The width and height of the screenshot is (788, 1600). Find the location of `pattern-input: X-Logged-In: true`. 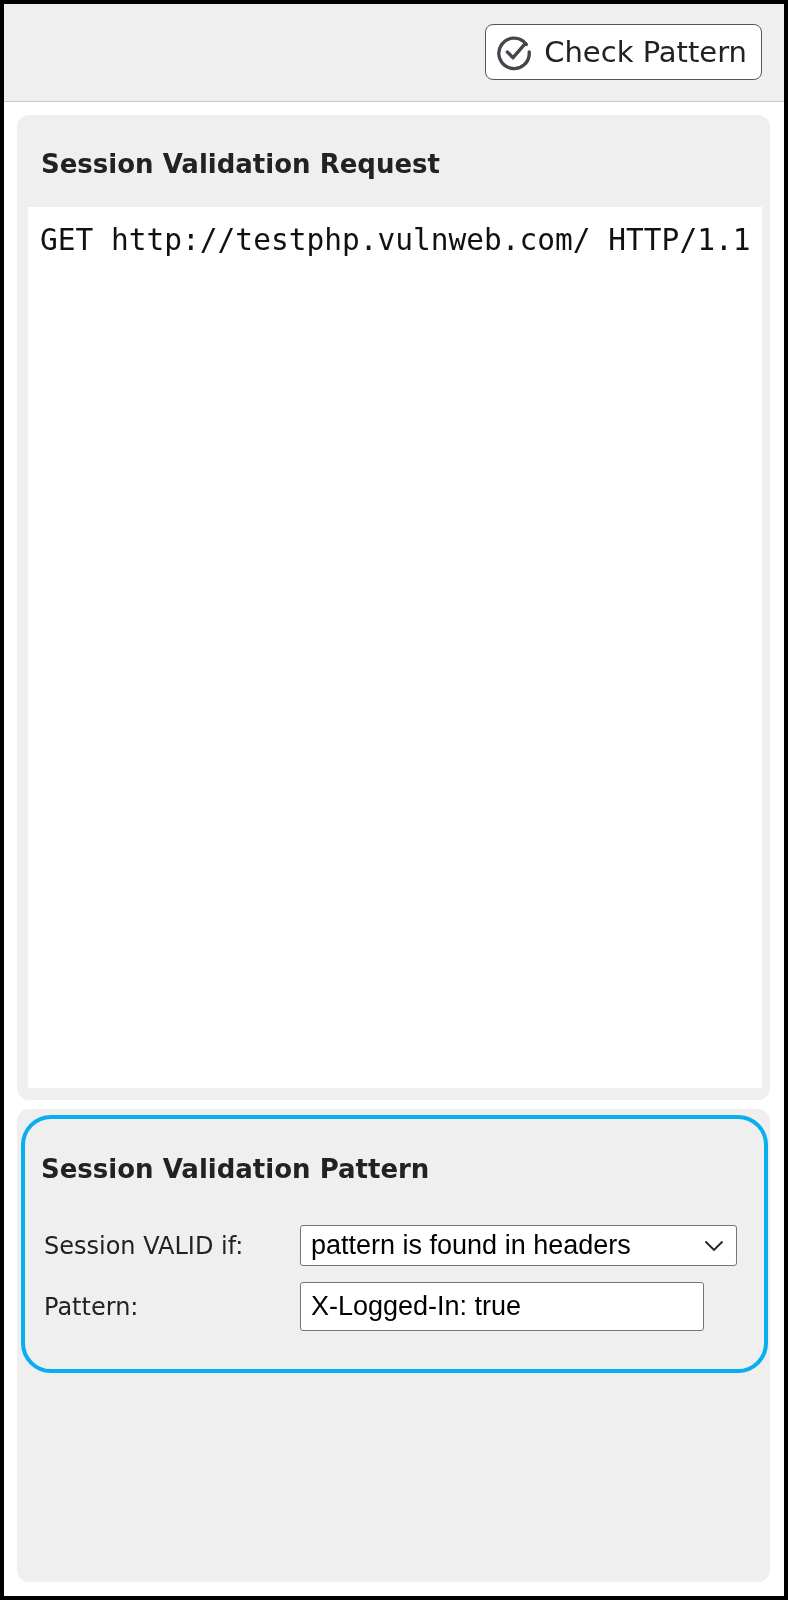

pattern-input: X-Logged-In: true is located at coordinates (502, 1306).